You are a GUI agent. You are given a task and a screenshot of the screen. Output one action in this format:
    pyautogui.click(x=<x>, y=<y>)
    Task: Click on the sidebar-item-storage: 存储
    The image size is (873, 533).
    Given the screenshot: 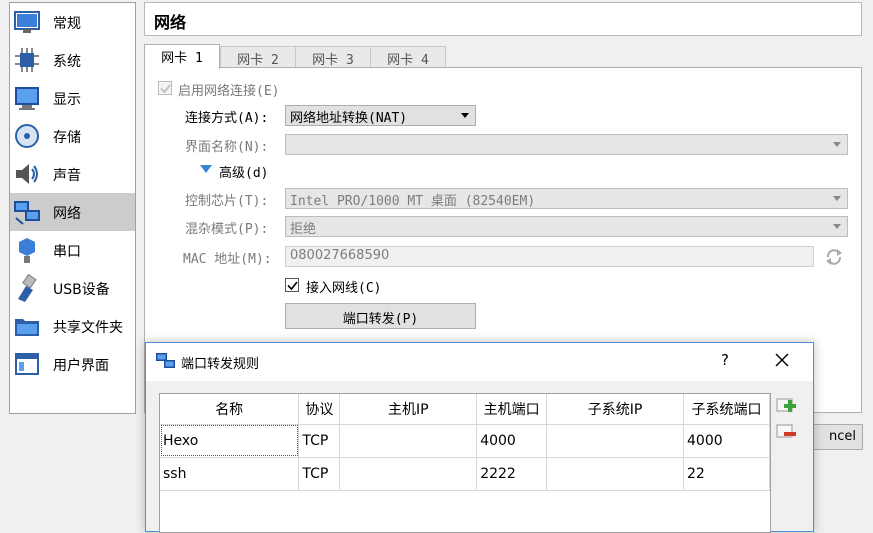 What is the action you would take?
    pyautogui.click(x=72, y=136)
    